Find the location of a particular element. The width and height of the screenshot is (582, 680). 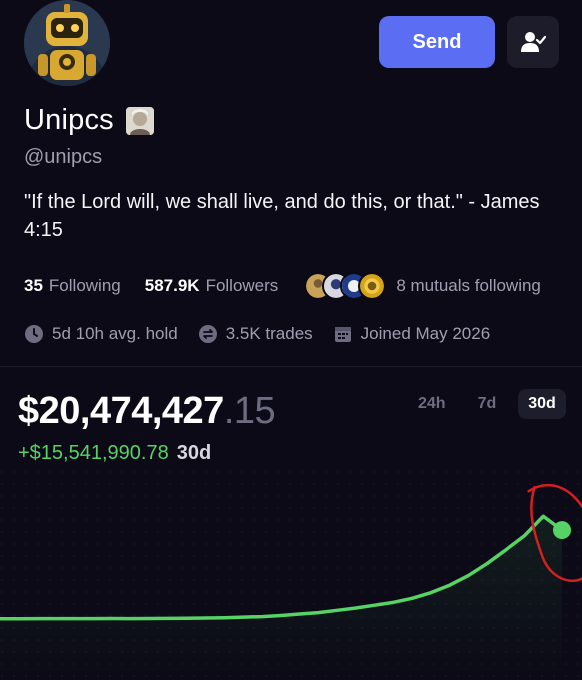

joined: Joined May 2026 is located at coordinates (411, 334).